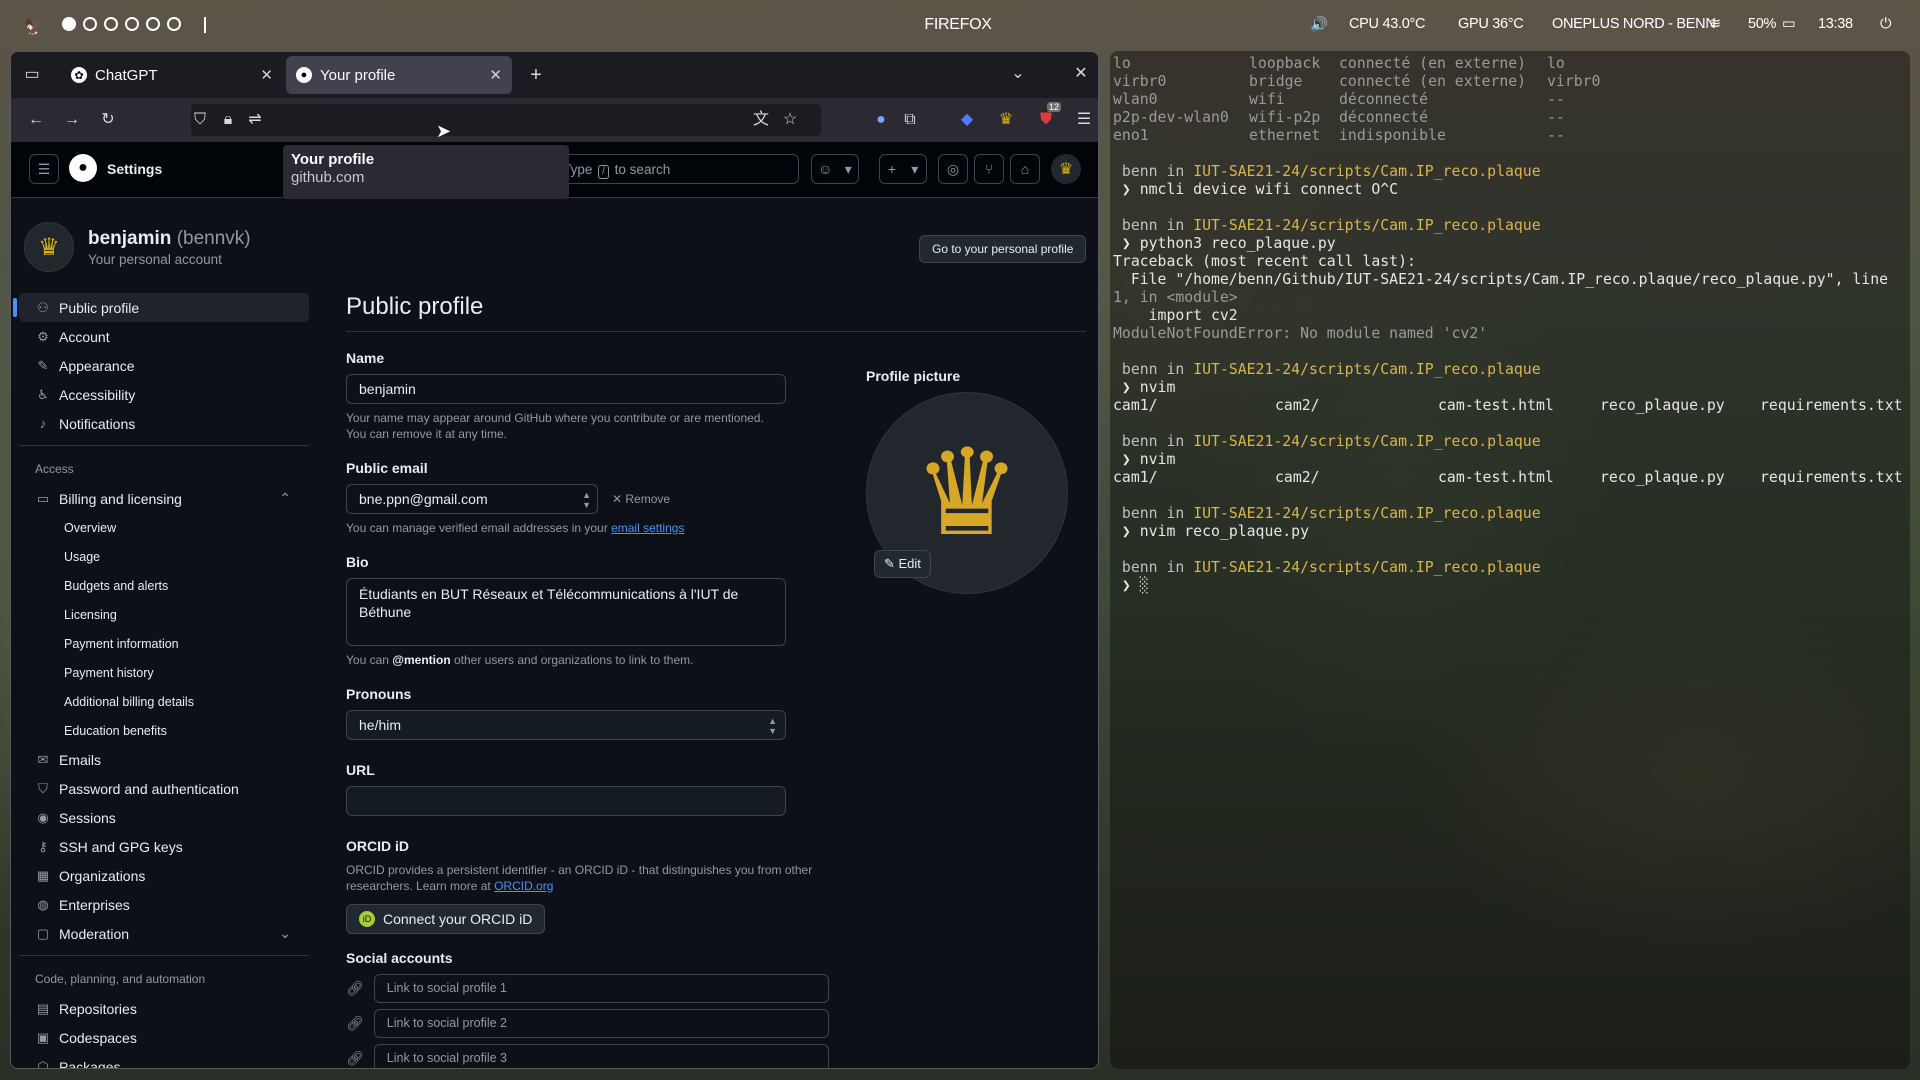 The width and height of the screenshot is (1920, 1080). What do you see at coordinates (1662, 477) in the screenshot?
I see `file-entry: reco_plaque.py` at bounding box center [1662, 477].